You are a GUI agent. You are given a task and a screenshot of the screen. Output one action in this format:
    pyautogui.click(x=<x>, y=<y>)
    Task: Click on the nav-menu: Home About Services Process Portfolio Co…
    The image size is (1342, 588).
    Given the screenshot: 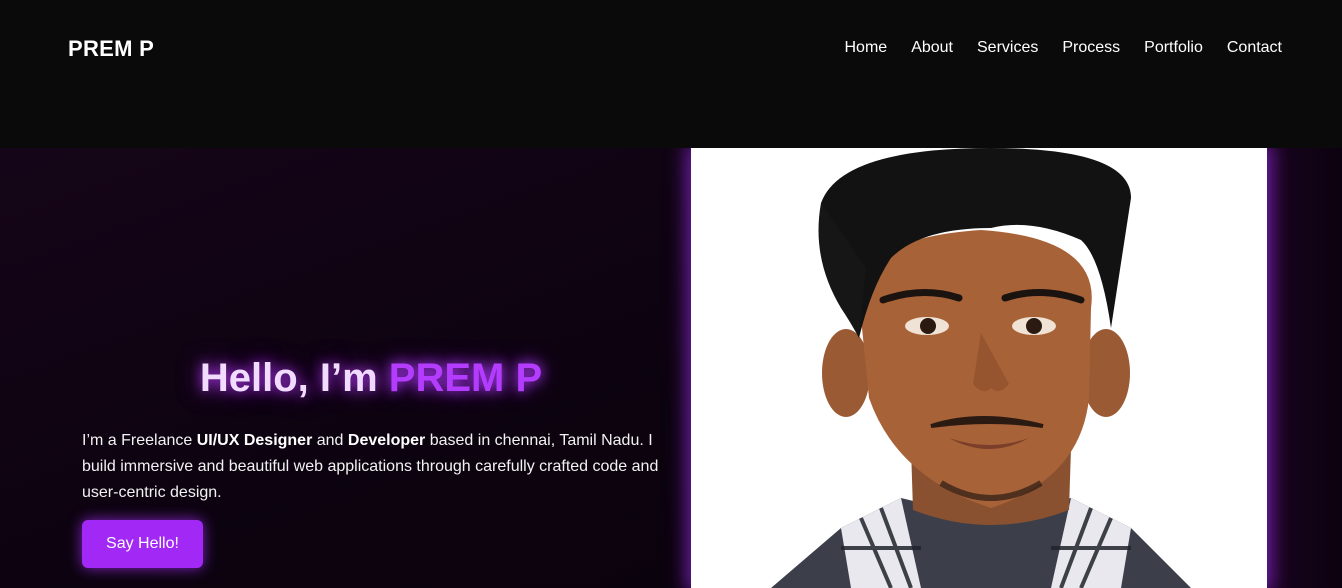 What is the action you would take?
    pyautogui.click(x=1064, y=48)
    